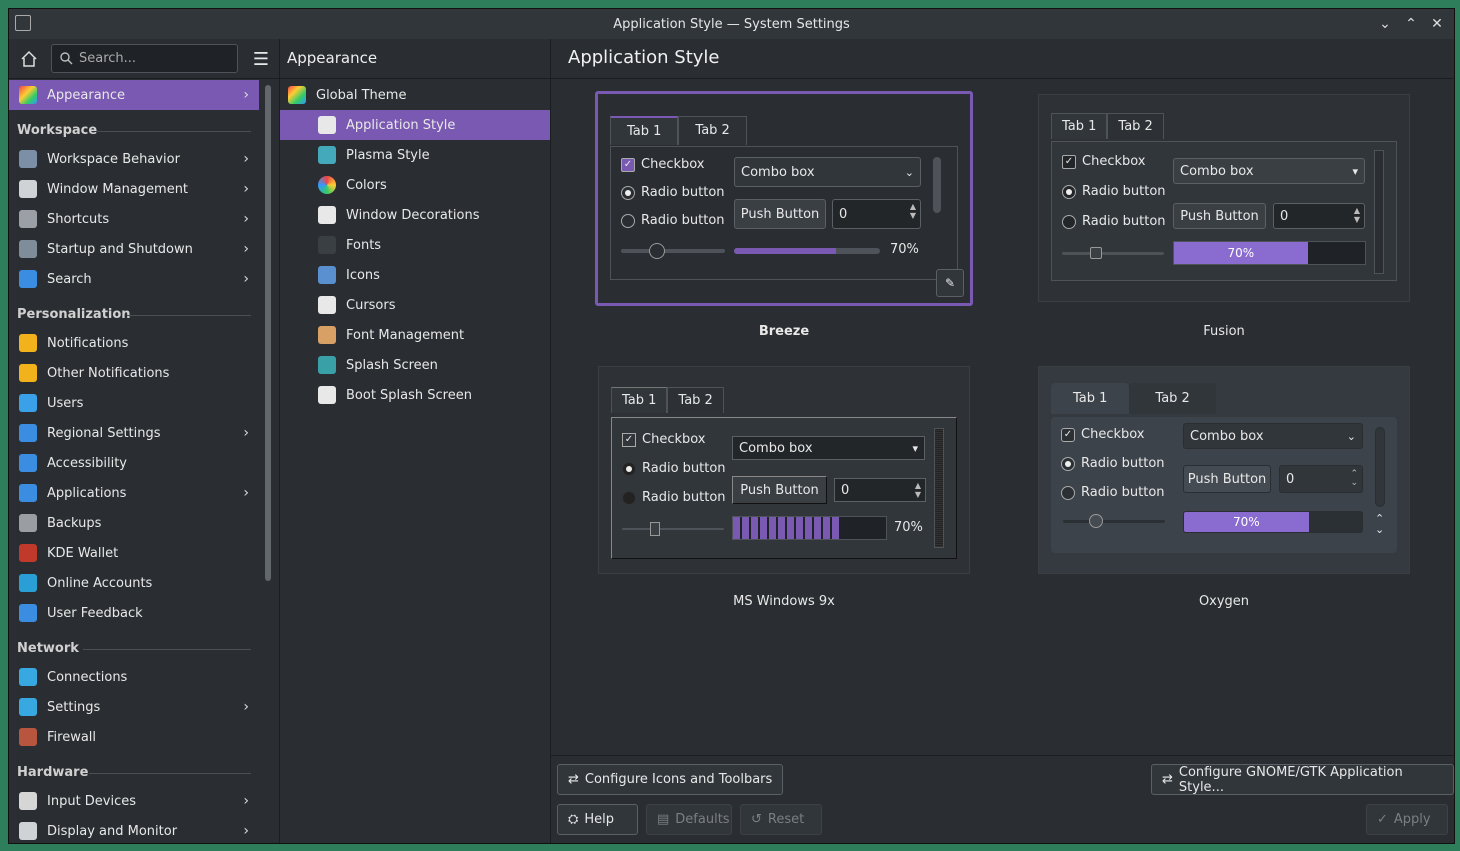 The image size is (1460, 851). What do you see at coordinates (1284, 216) in the screenshot?
I see `spin-value: 0` at bounding box center [1284, 216].